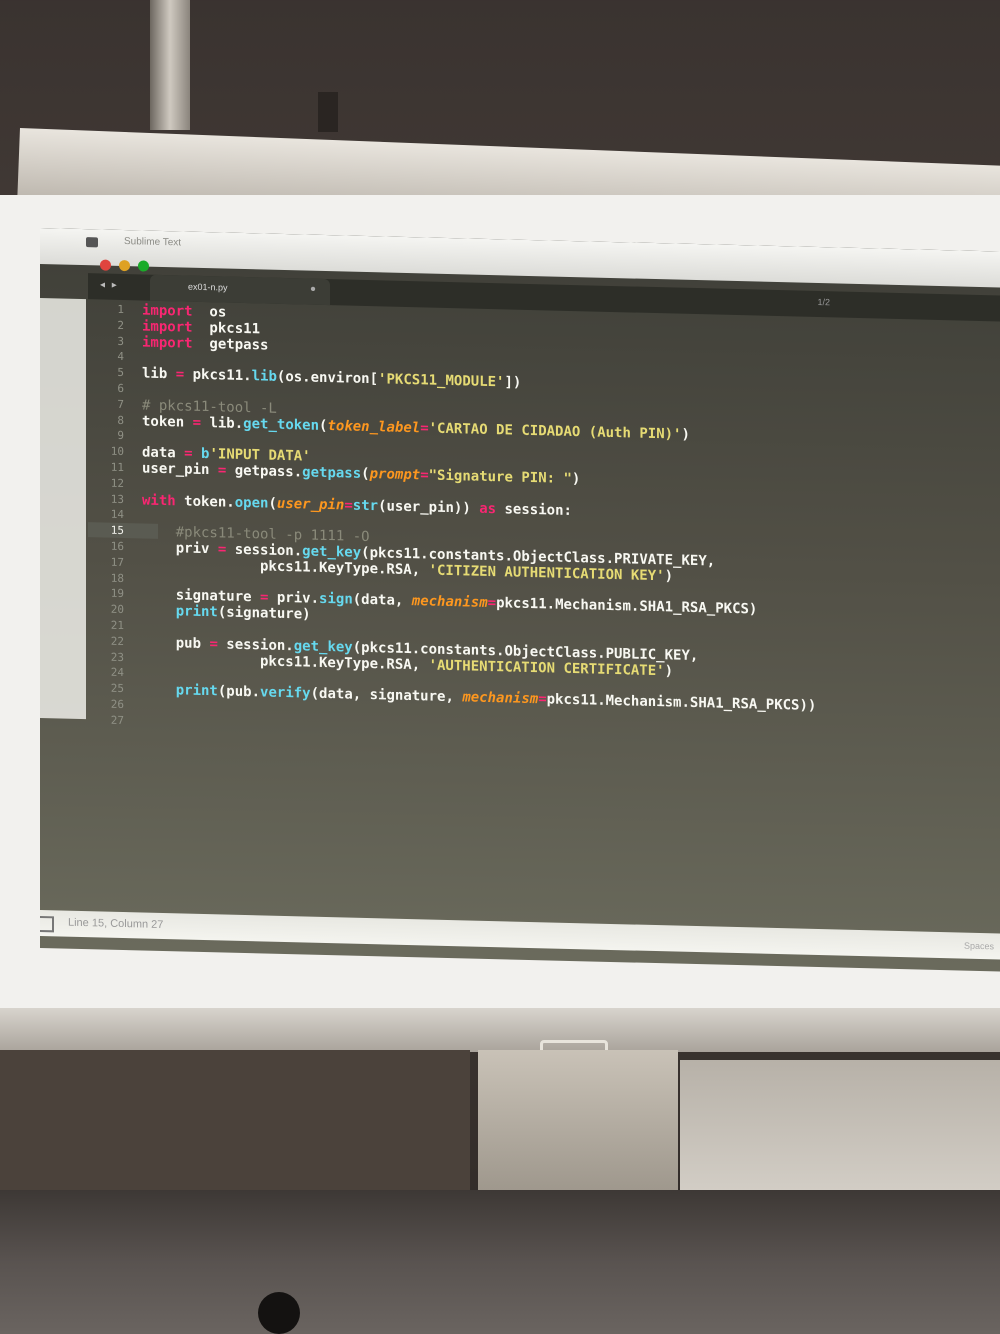  Describe the element at coordinates (124, 265) in the screenshot. I see `minimize-window-button` at that location.